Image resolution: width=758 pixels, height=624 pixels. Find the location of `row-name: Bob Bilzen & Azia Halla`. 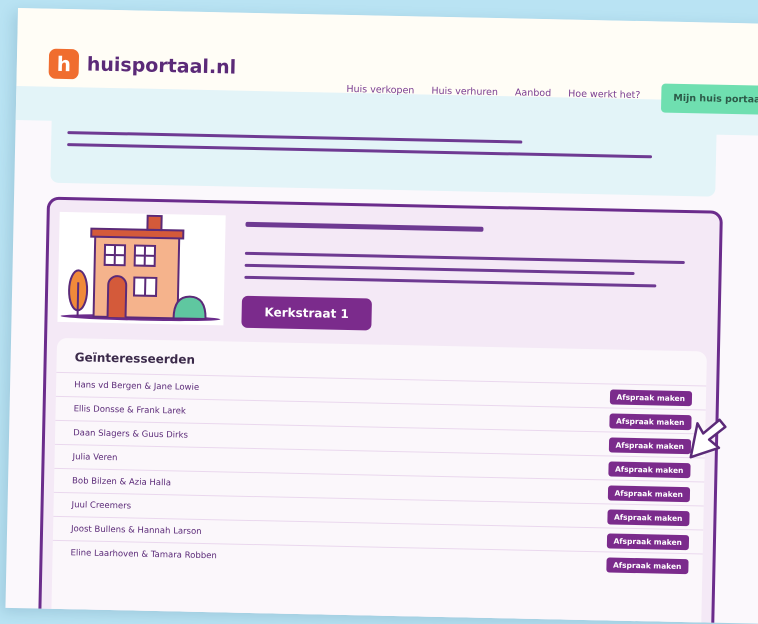

row-name: Bob Bilzen & Azia Halla is located at coordinates (121, 482).